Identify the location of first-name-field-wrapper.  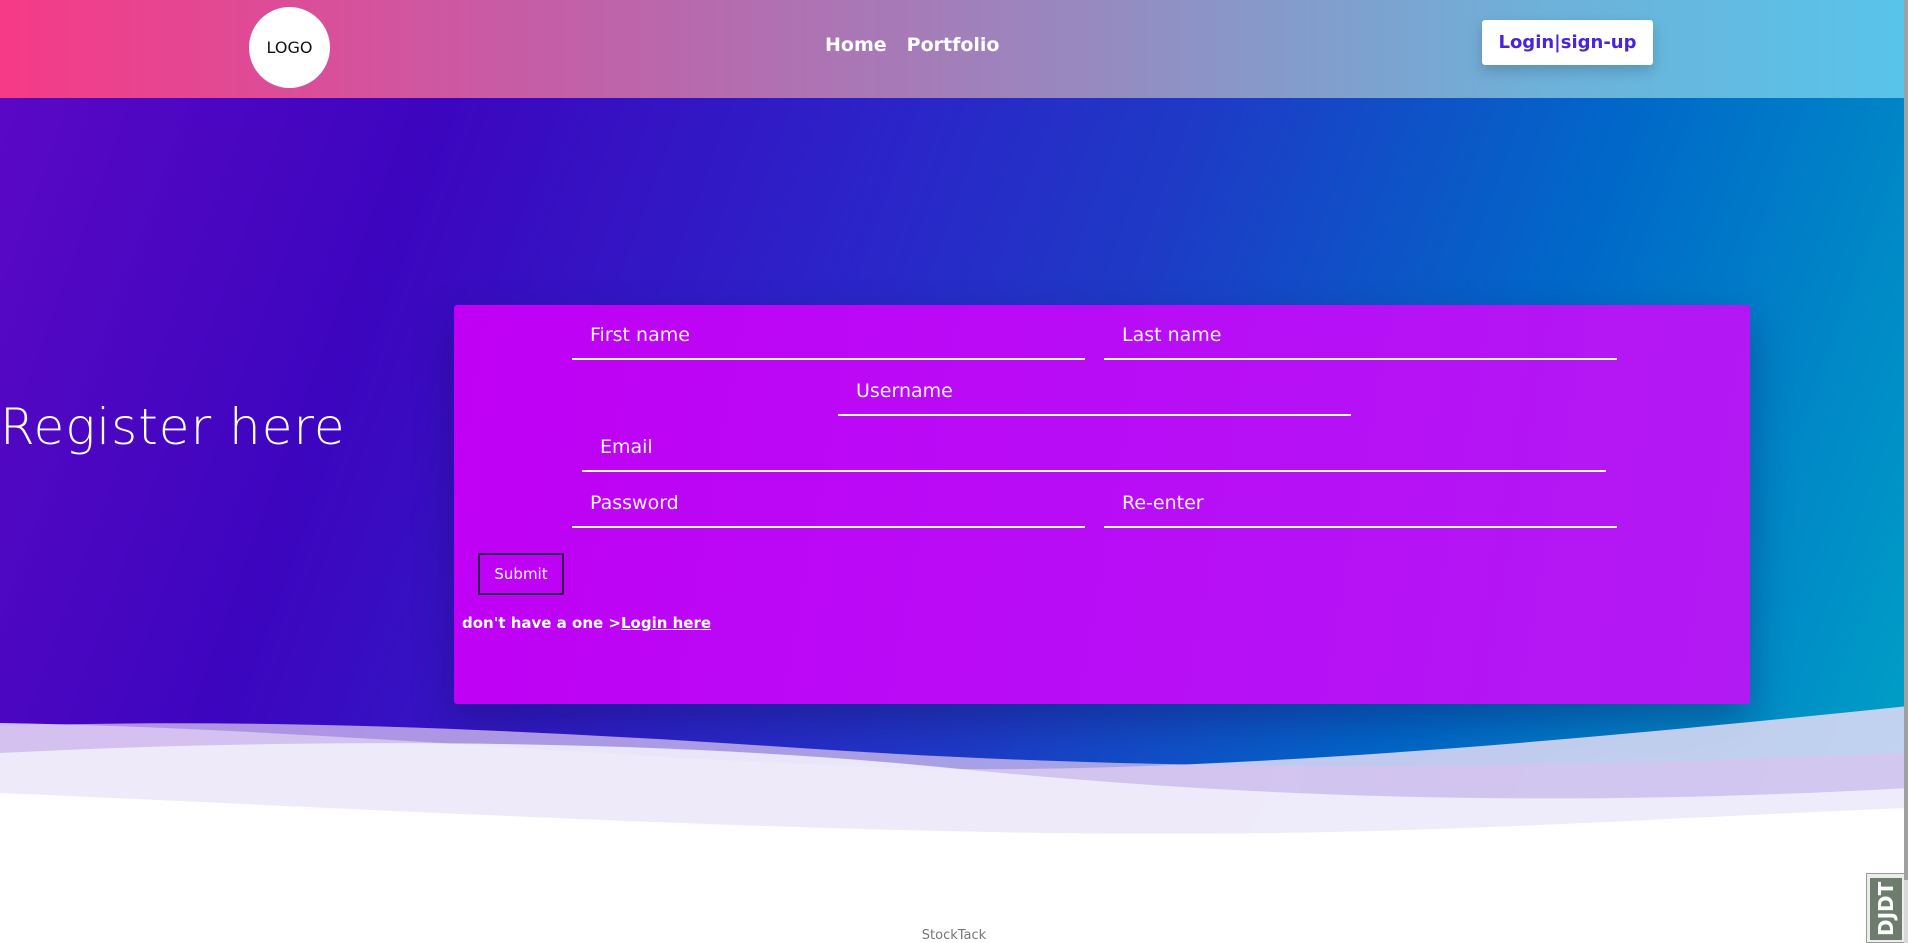
(828, 336).